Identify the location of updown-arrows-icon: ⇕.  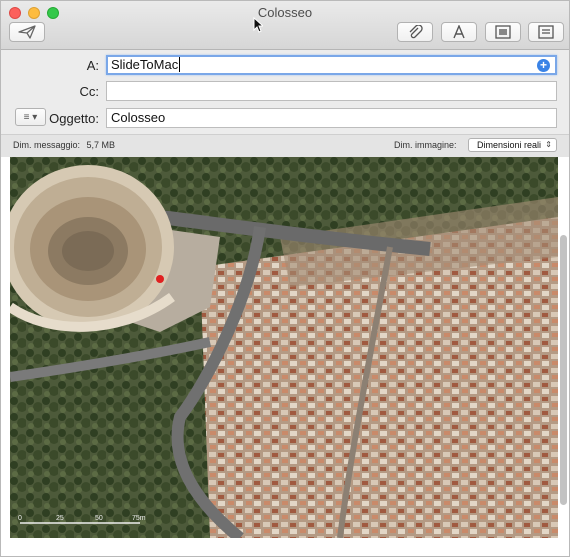
(548, 144).